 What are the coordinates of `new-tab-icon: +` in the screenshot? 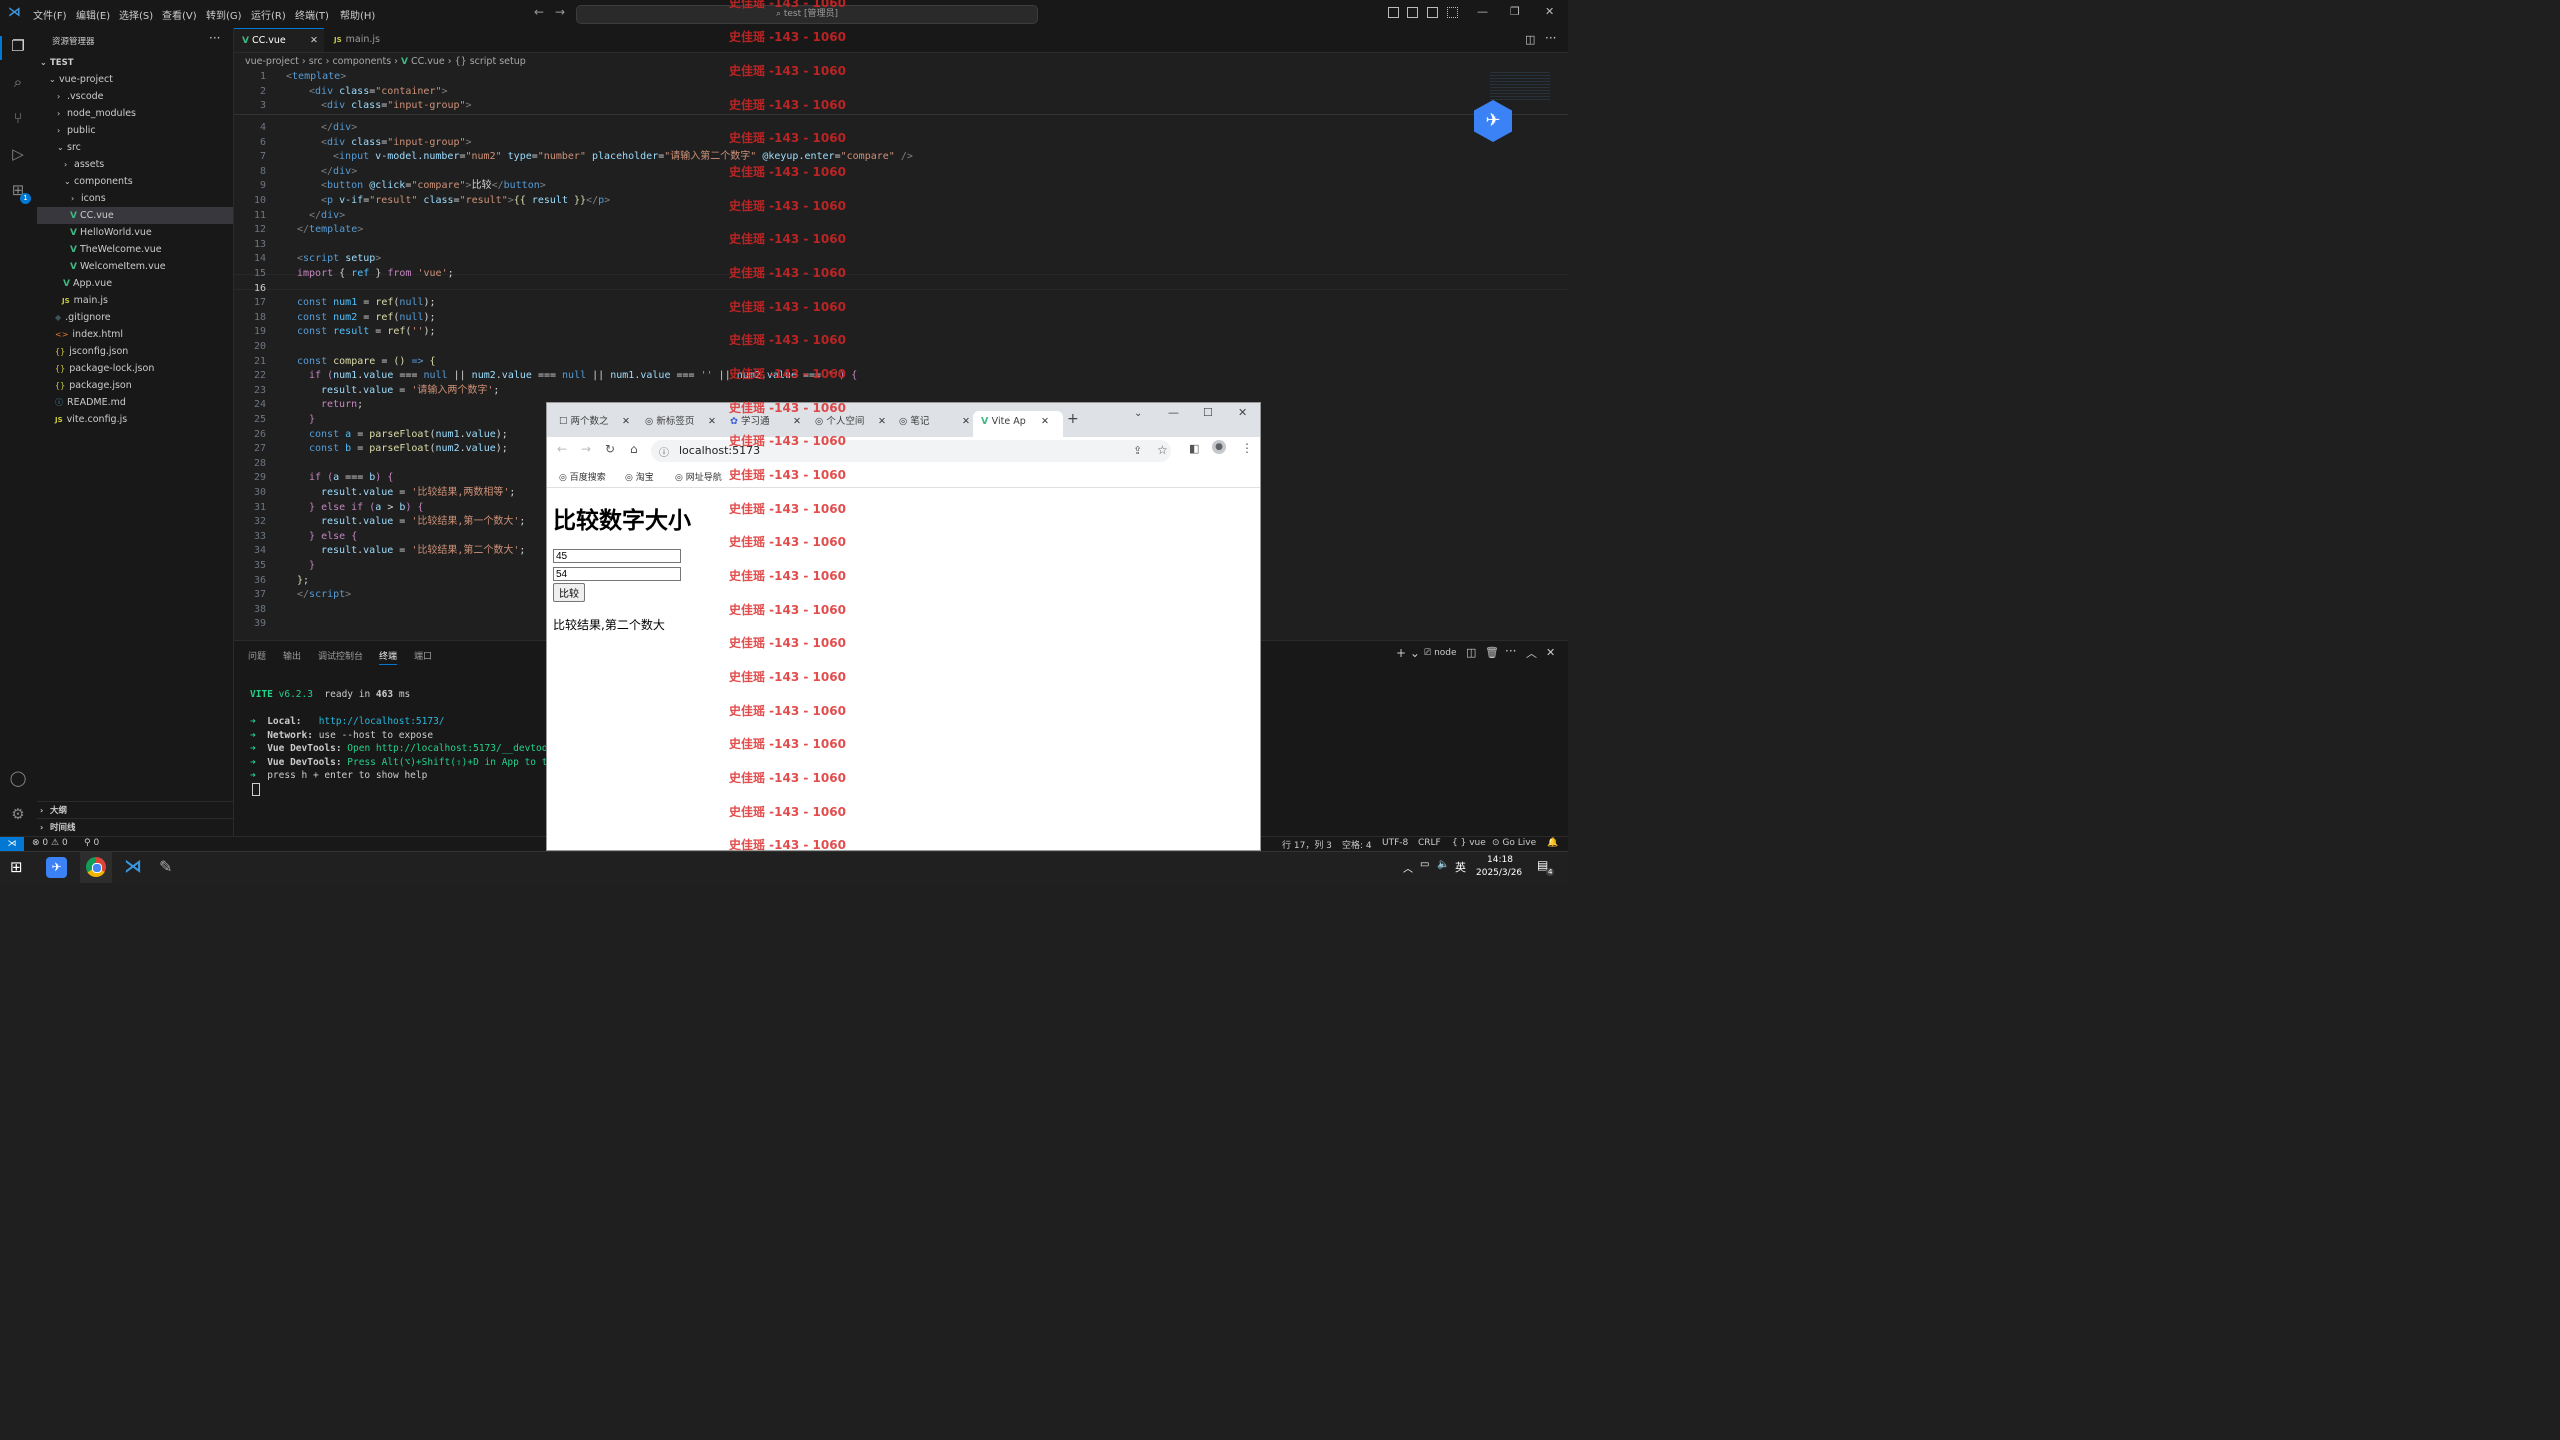 It's located at (1073, 419).